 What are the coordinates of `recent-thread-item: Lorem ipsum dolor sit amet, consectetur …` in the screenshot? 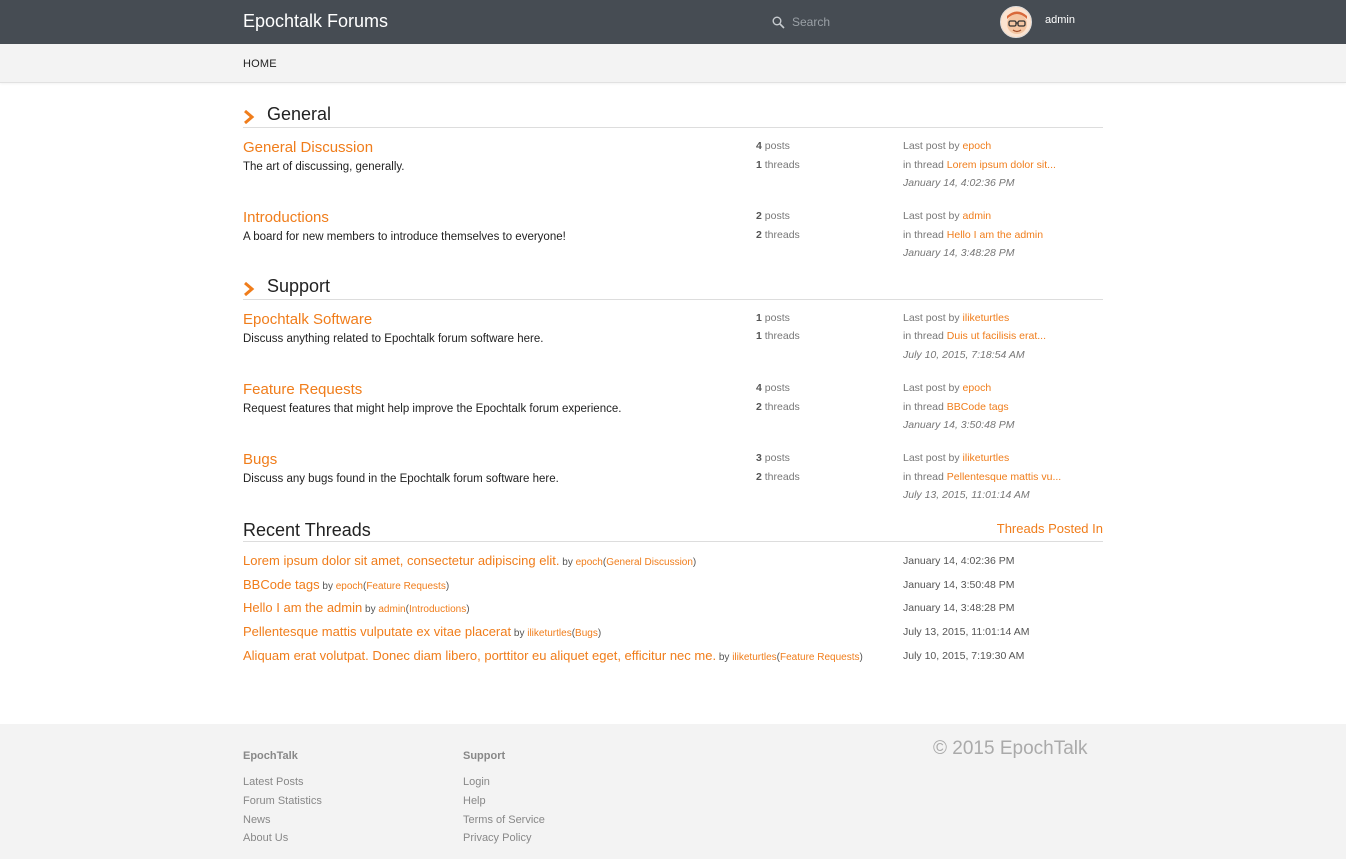 It's located at (470, 560).